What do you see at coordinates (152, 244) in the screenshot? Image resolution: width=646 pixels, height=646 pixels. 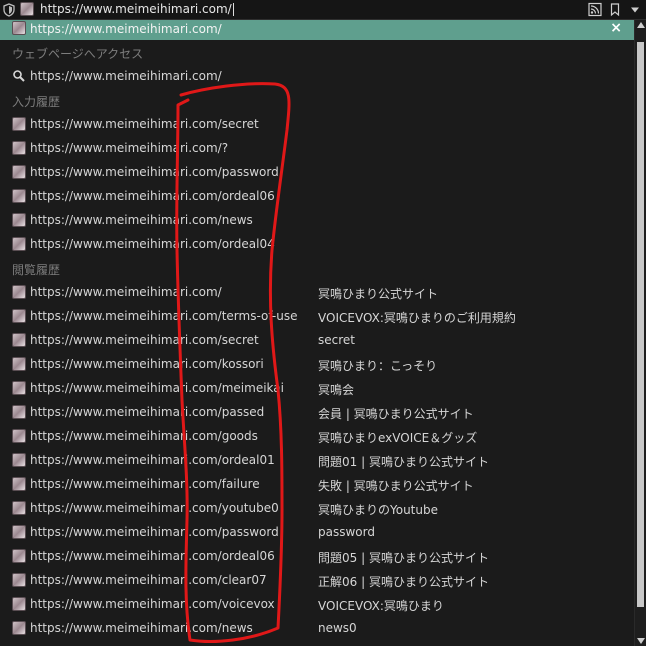 I see `history-item-url: https://www.meimeihimari.com/ordeal04` at bounding box center [152, 244].